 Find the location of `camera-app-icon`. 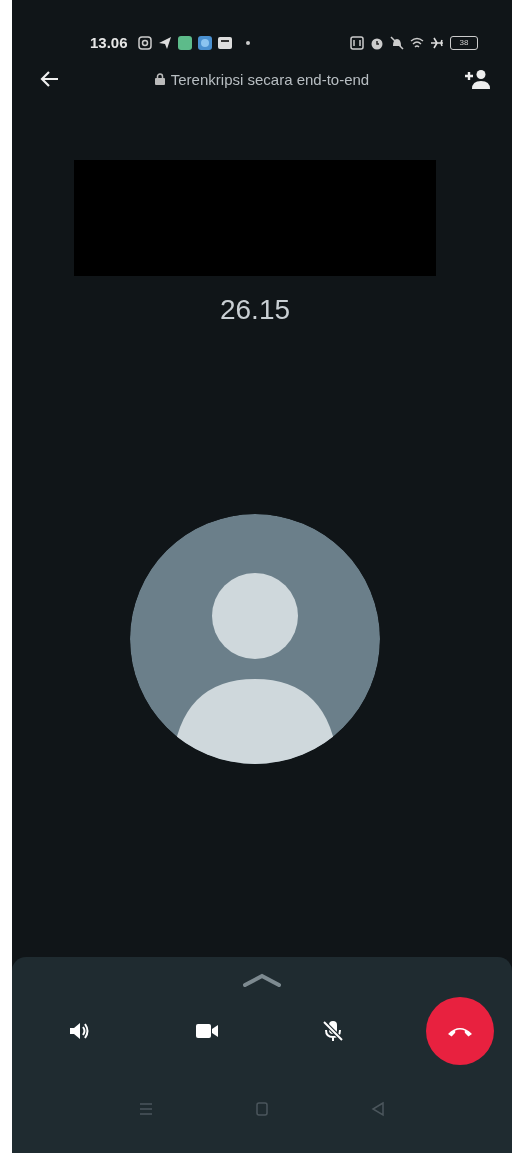

camera-app-icon is located at coordinates (144, 42).